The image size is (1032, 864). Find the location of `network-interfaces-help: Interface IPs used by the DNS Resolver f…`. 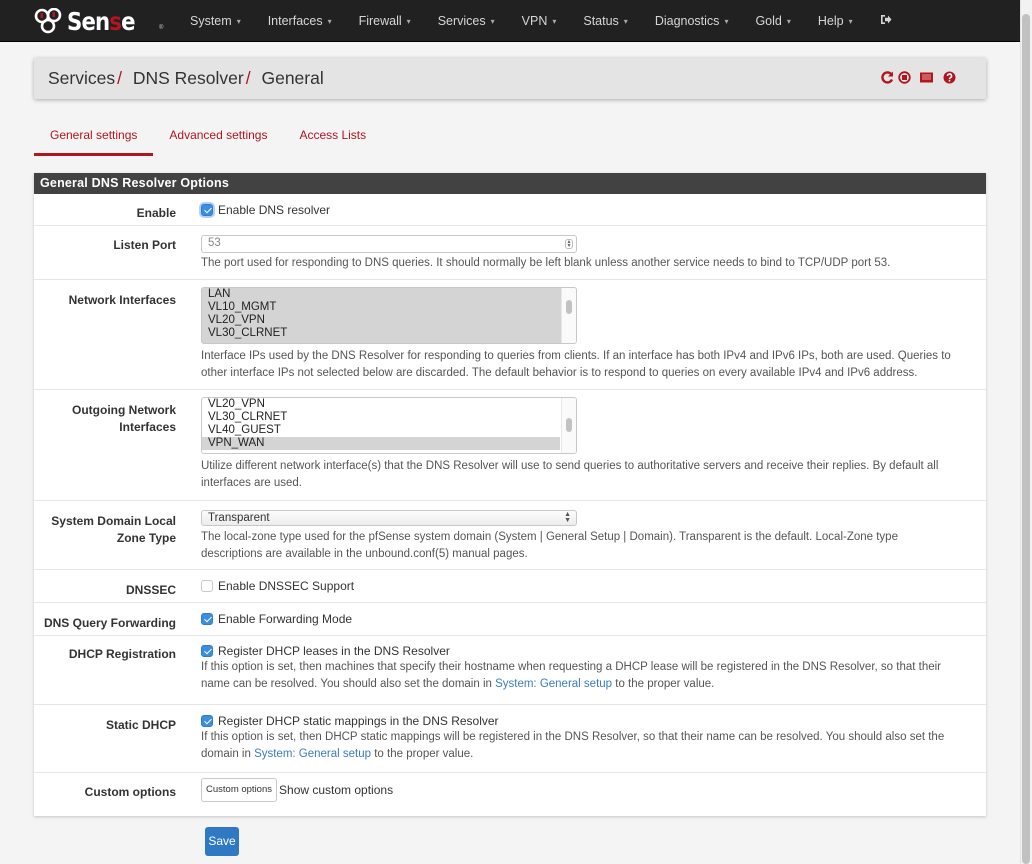

network-interfaces-help: Interface IPs used by the DNS Resolver f… is located at coordinates (588, 365).